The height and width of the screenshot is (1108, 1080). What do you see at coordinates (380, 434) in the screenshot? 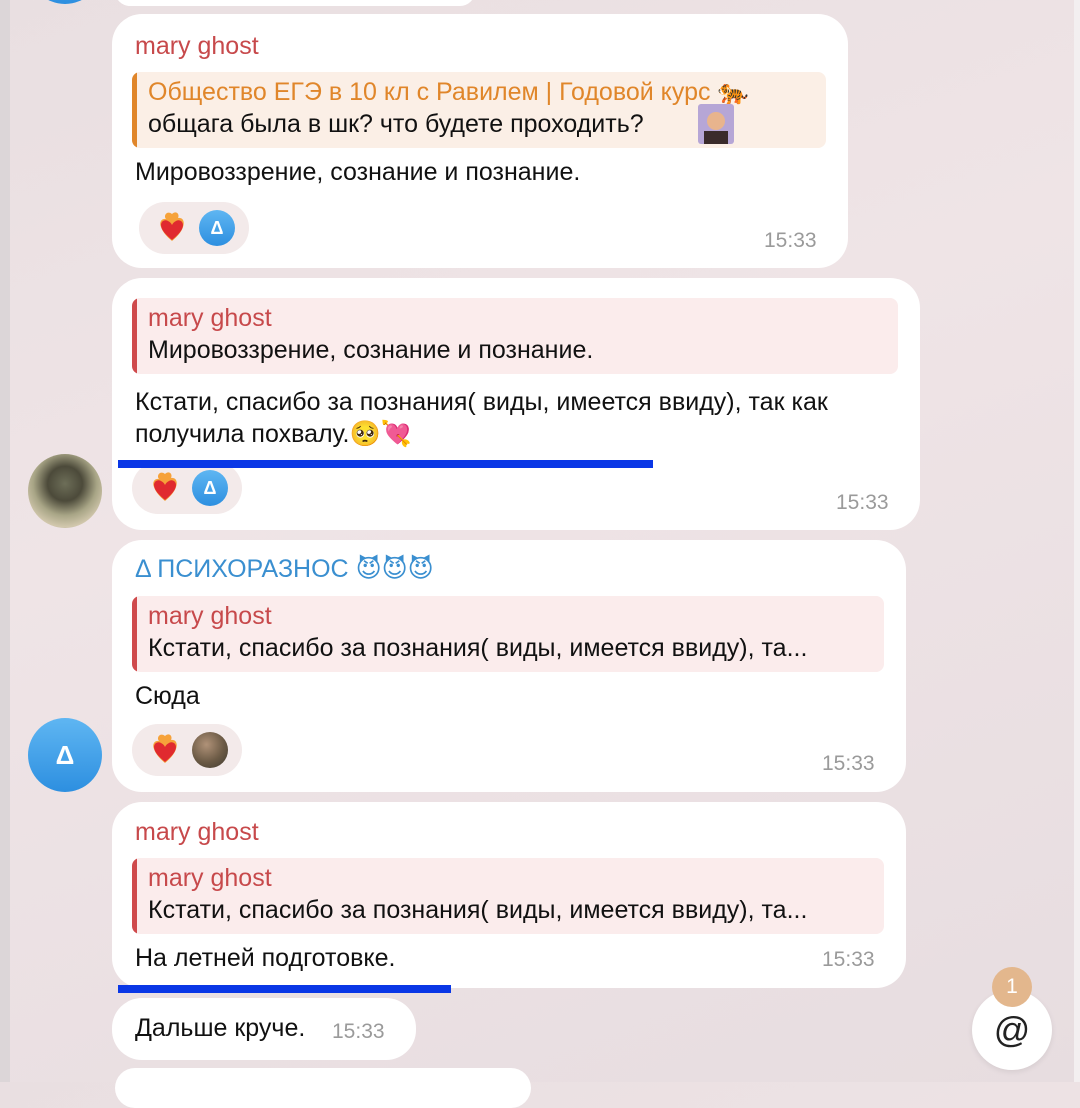
I see `pleading-heart-emoji-icon: 🥺💘` at bounding box center [380, 434].